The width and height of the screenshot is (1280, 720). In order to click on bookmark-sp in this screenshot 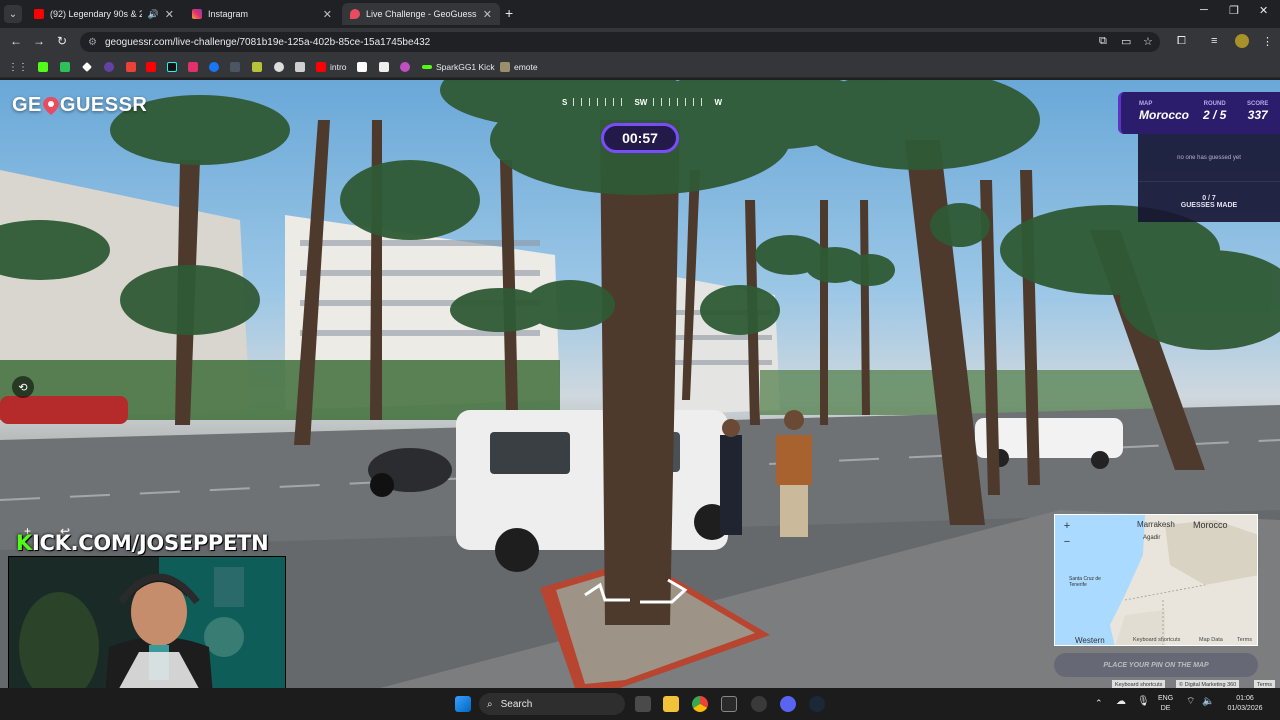, I will do `click(405, 67)`.